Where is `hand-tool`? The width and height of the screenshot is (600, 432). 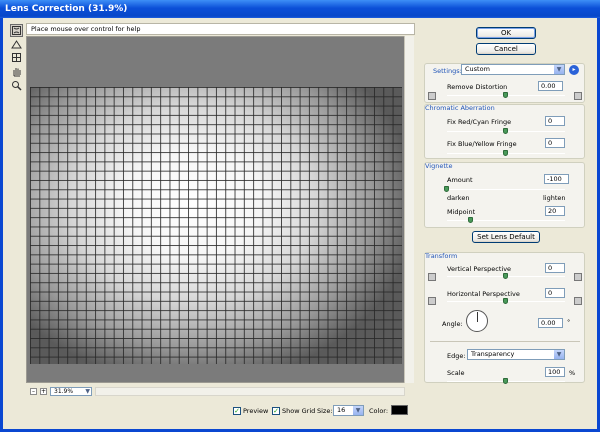 hand-tool is located at coordinates (16, 71).